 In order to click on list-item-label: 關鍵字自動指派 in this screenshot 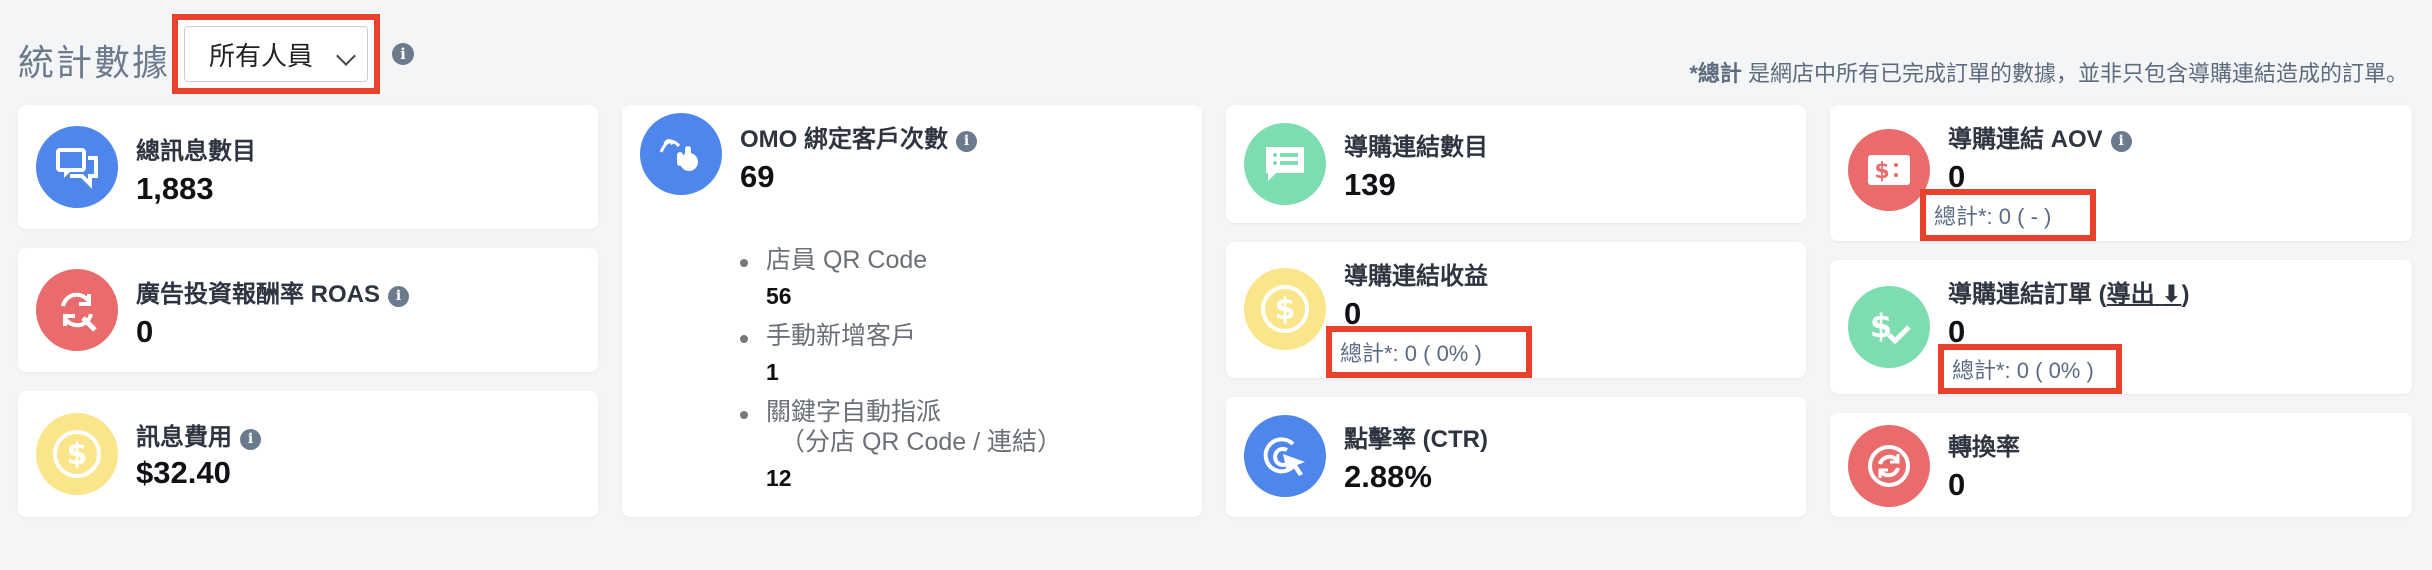, I will do `click(854, 412)`.